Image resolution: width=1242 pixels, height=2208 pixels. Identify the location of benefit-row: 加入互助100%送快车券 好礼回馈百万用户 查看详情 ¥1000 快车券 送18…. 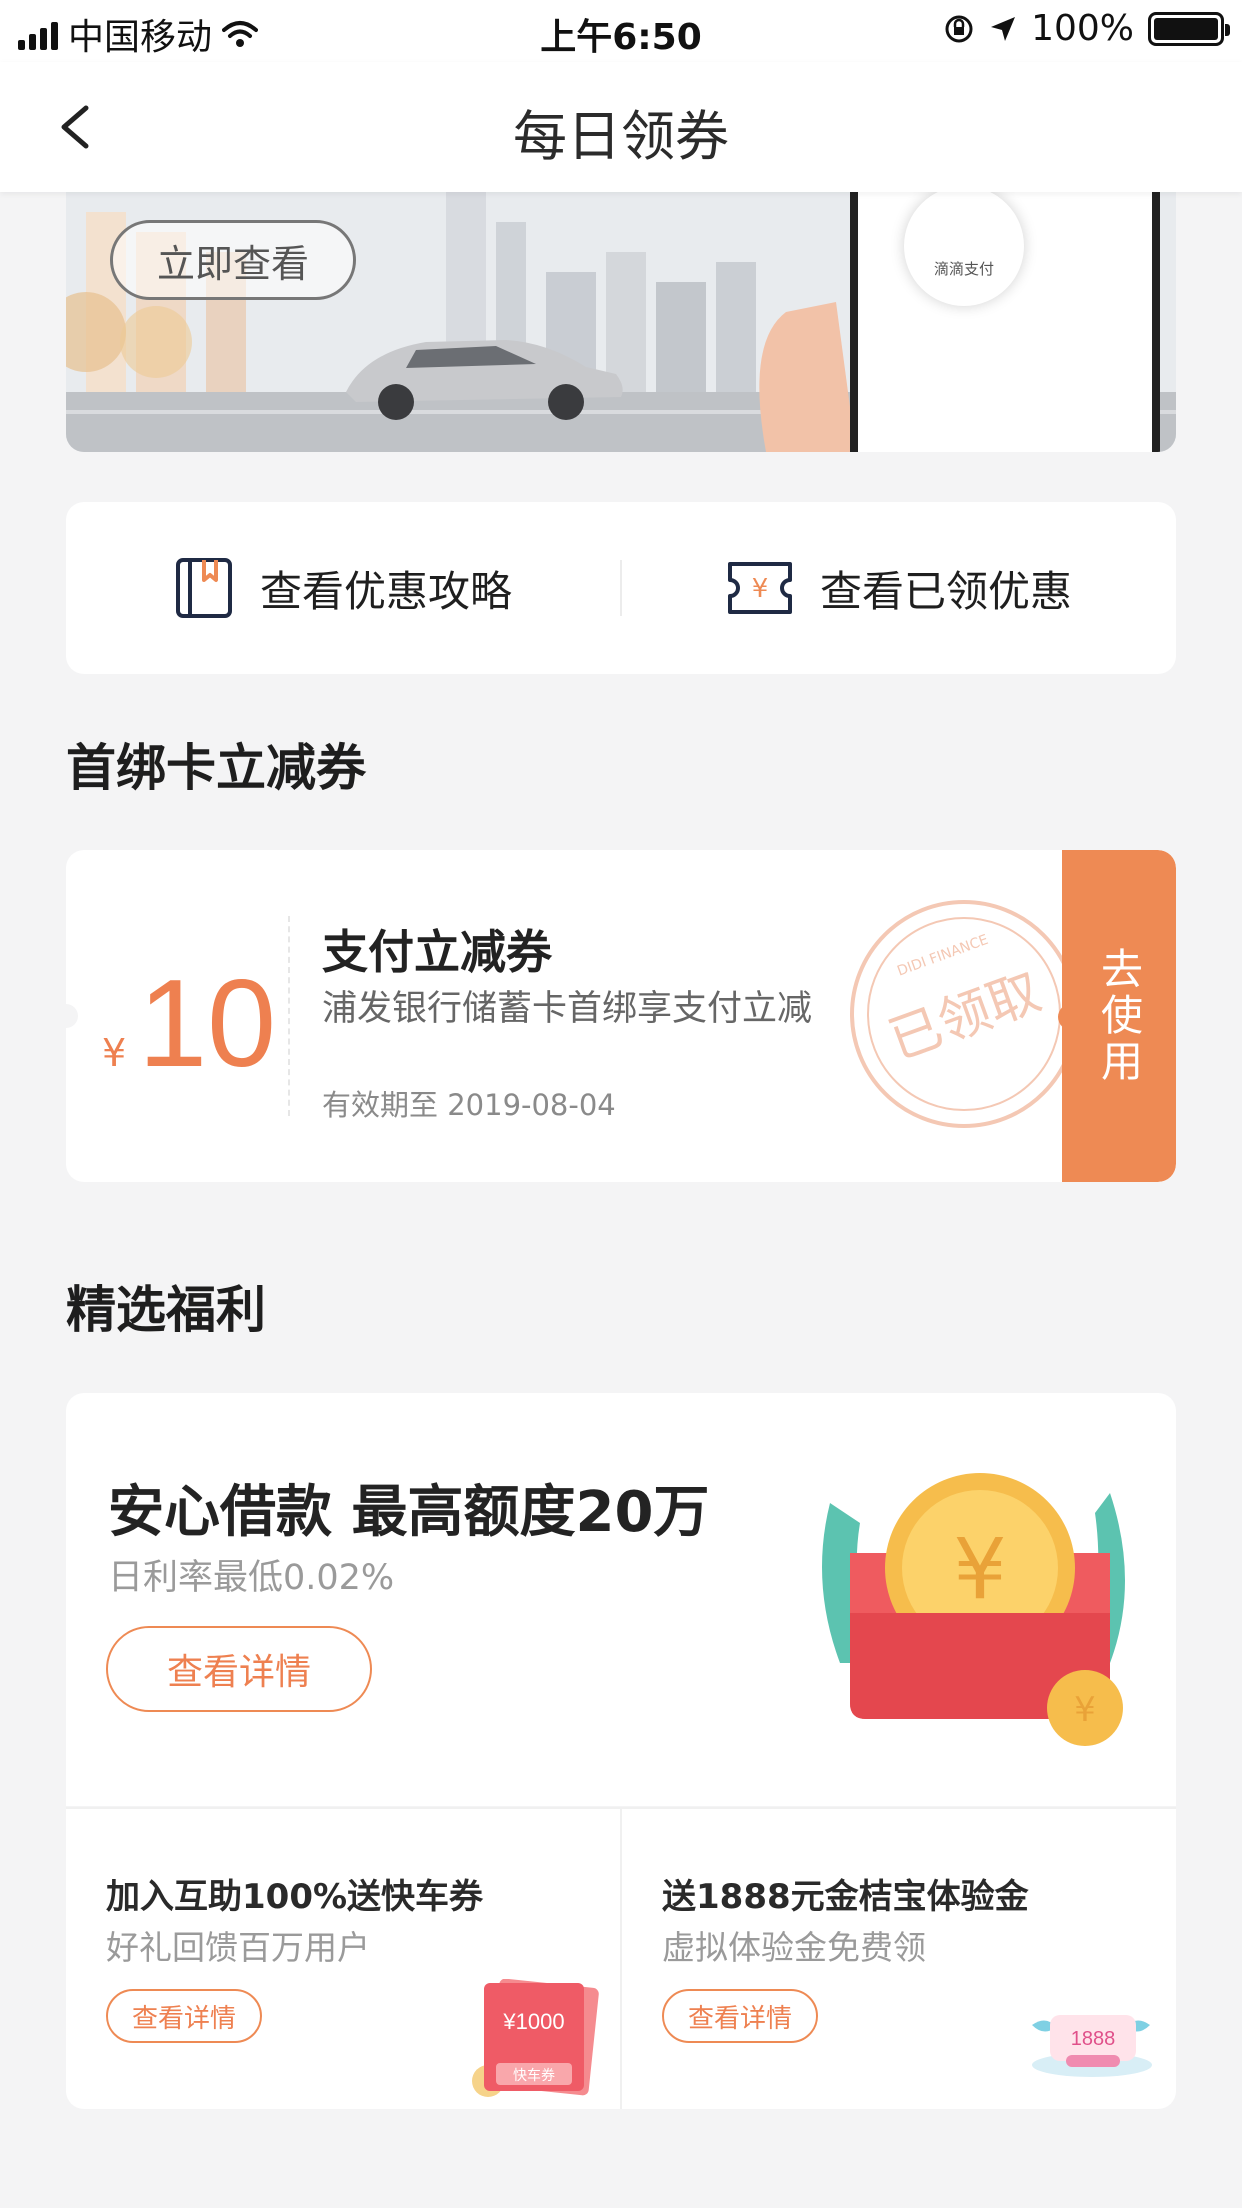
(621, 1958).